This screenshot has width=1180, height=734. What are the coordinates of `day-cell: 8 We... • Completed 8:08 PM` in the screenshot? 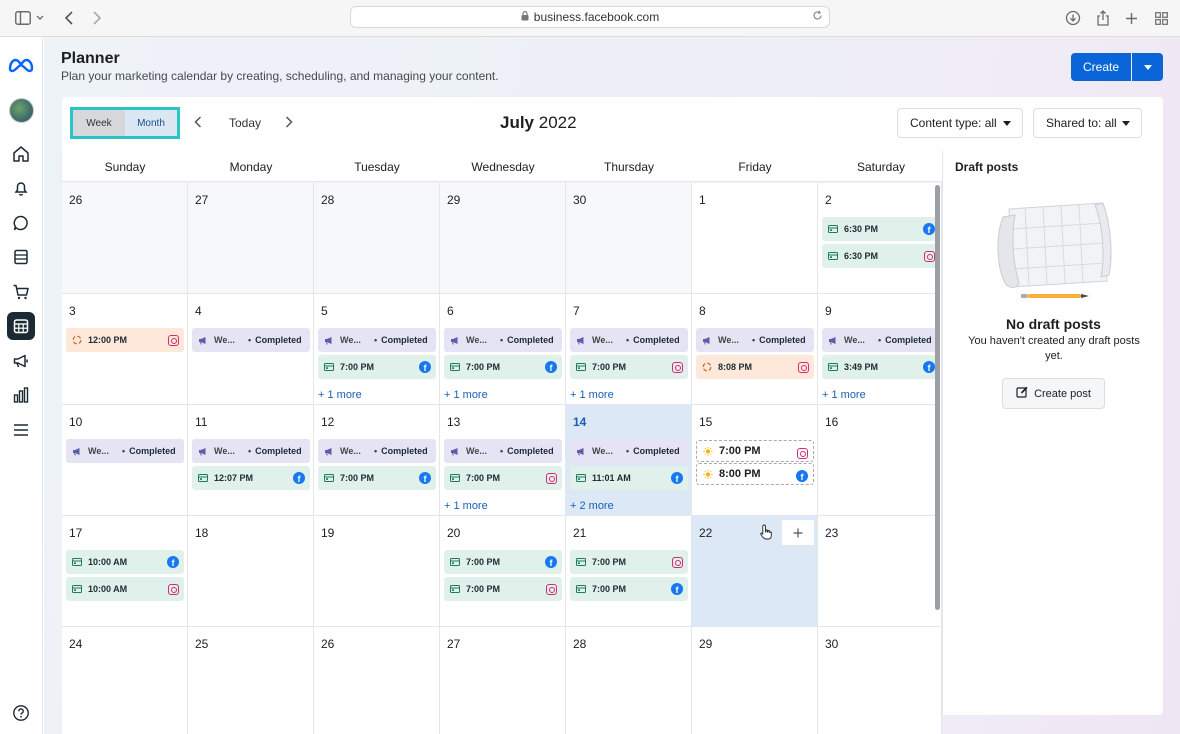 It's located at (755, 349).